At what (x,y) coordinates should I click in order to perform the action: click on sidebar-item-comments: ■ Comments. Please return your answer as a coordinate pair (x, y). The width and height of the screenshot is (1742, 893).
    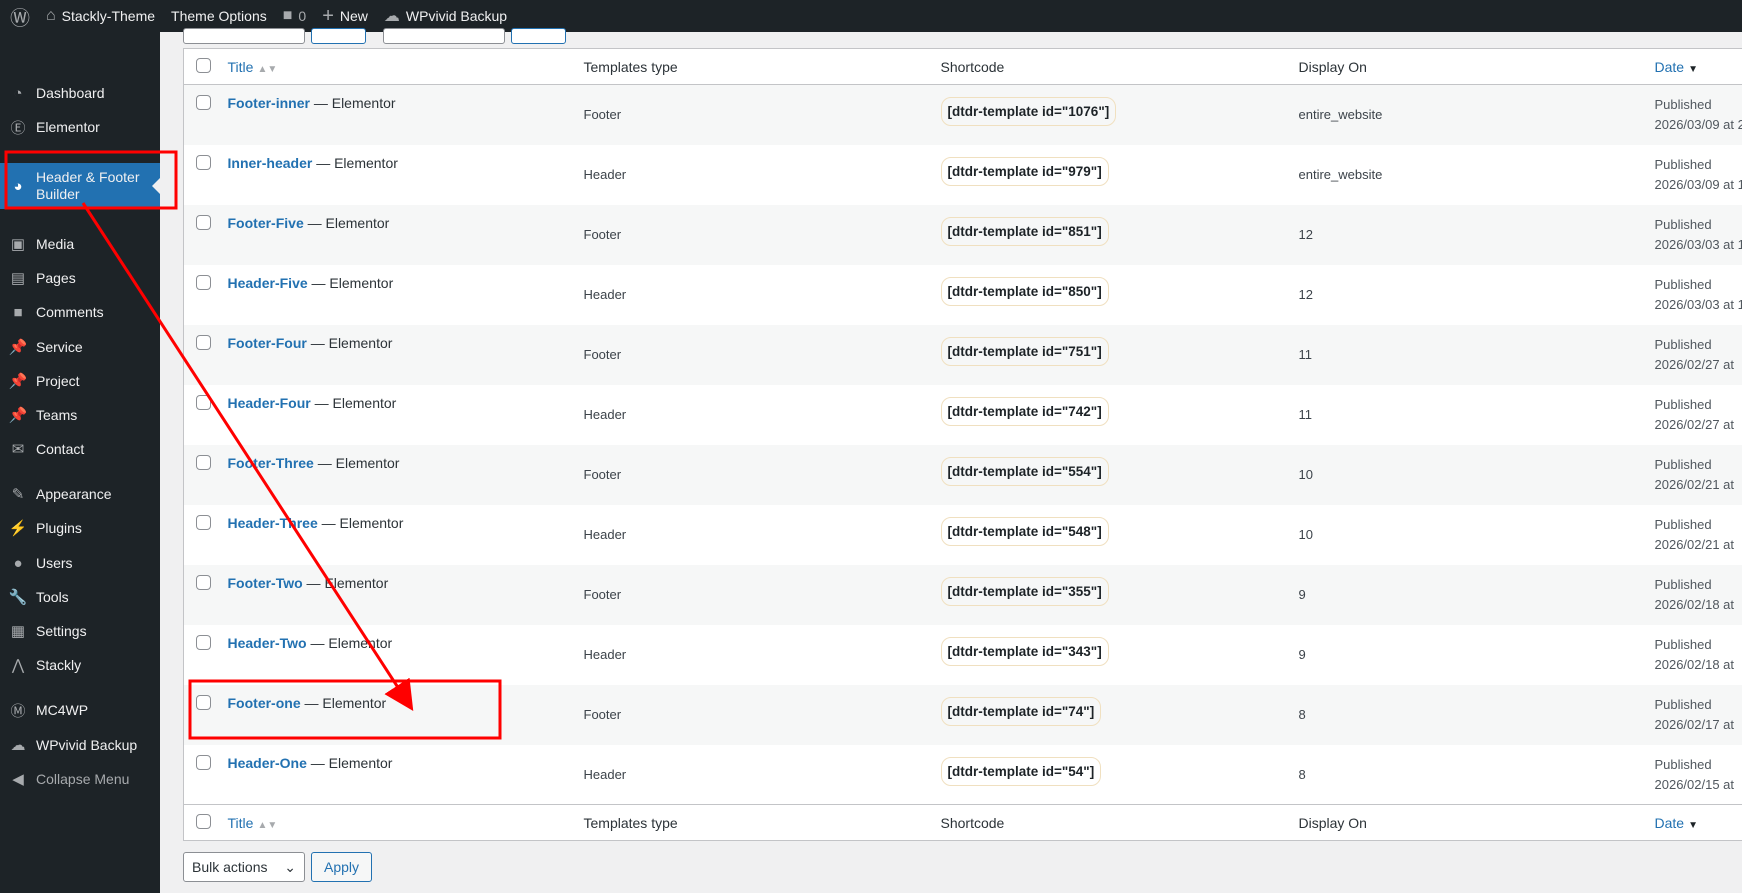
    Looking at the image, I should click on (80, 312).